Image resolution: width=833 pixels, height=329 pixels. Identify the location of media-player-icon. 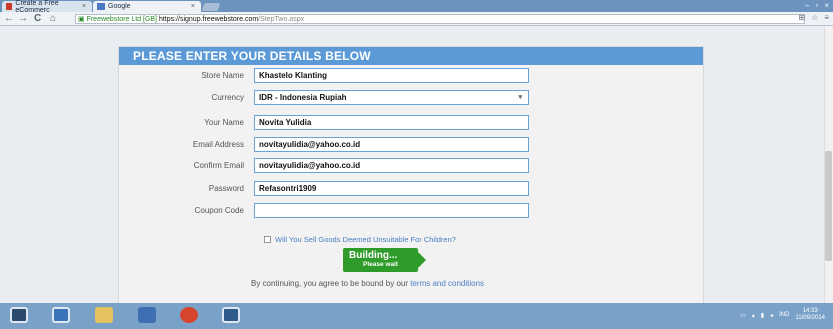
(147, 315).